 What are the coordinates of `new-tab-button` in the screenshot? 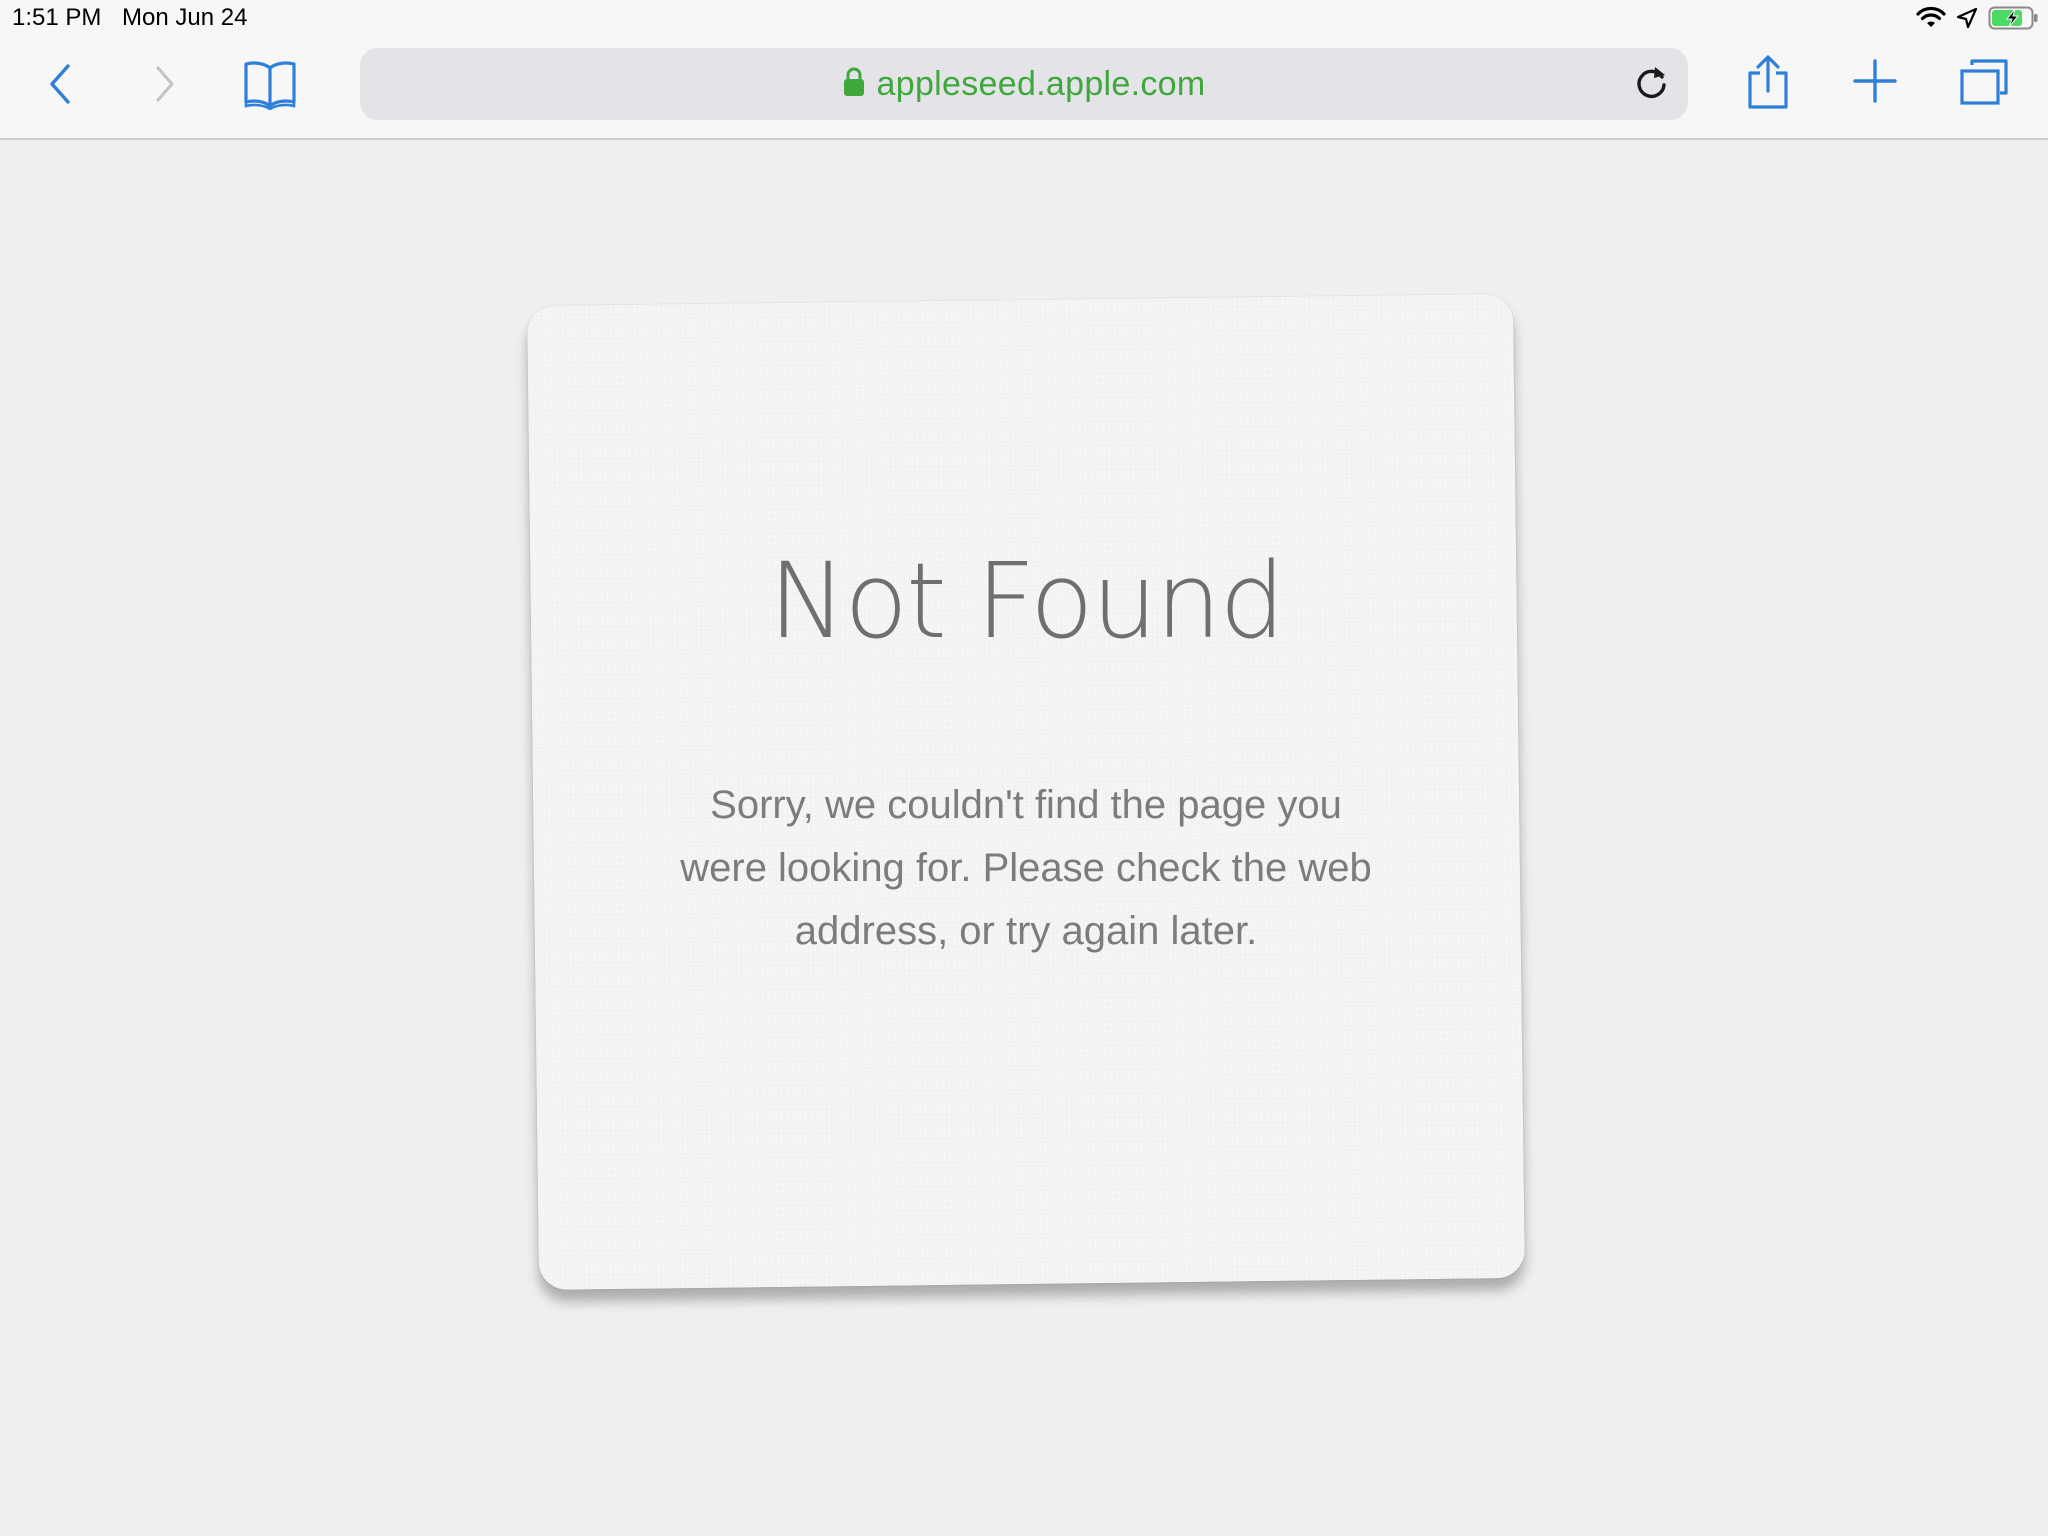 It's located at (1875, 83).